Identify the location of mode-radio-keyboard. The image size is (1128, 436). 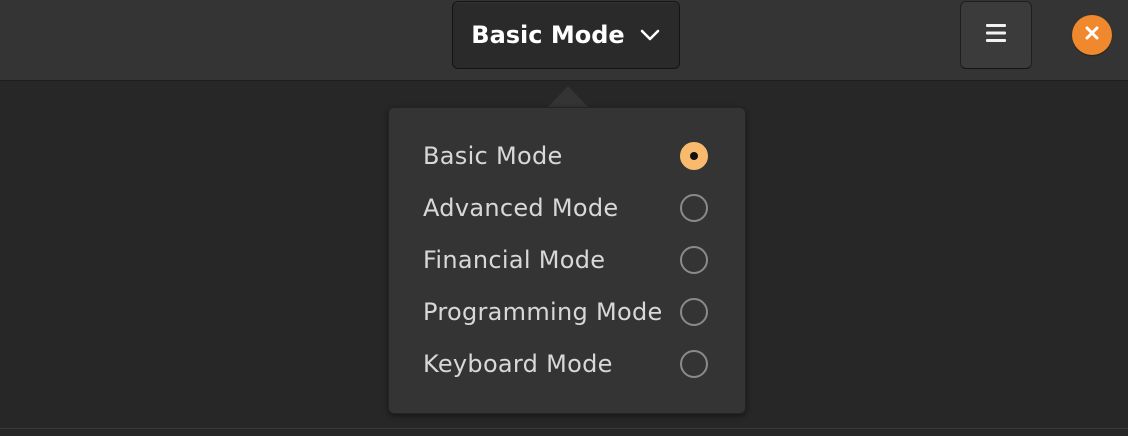
(694, 364).